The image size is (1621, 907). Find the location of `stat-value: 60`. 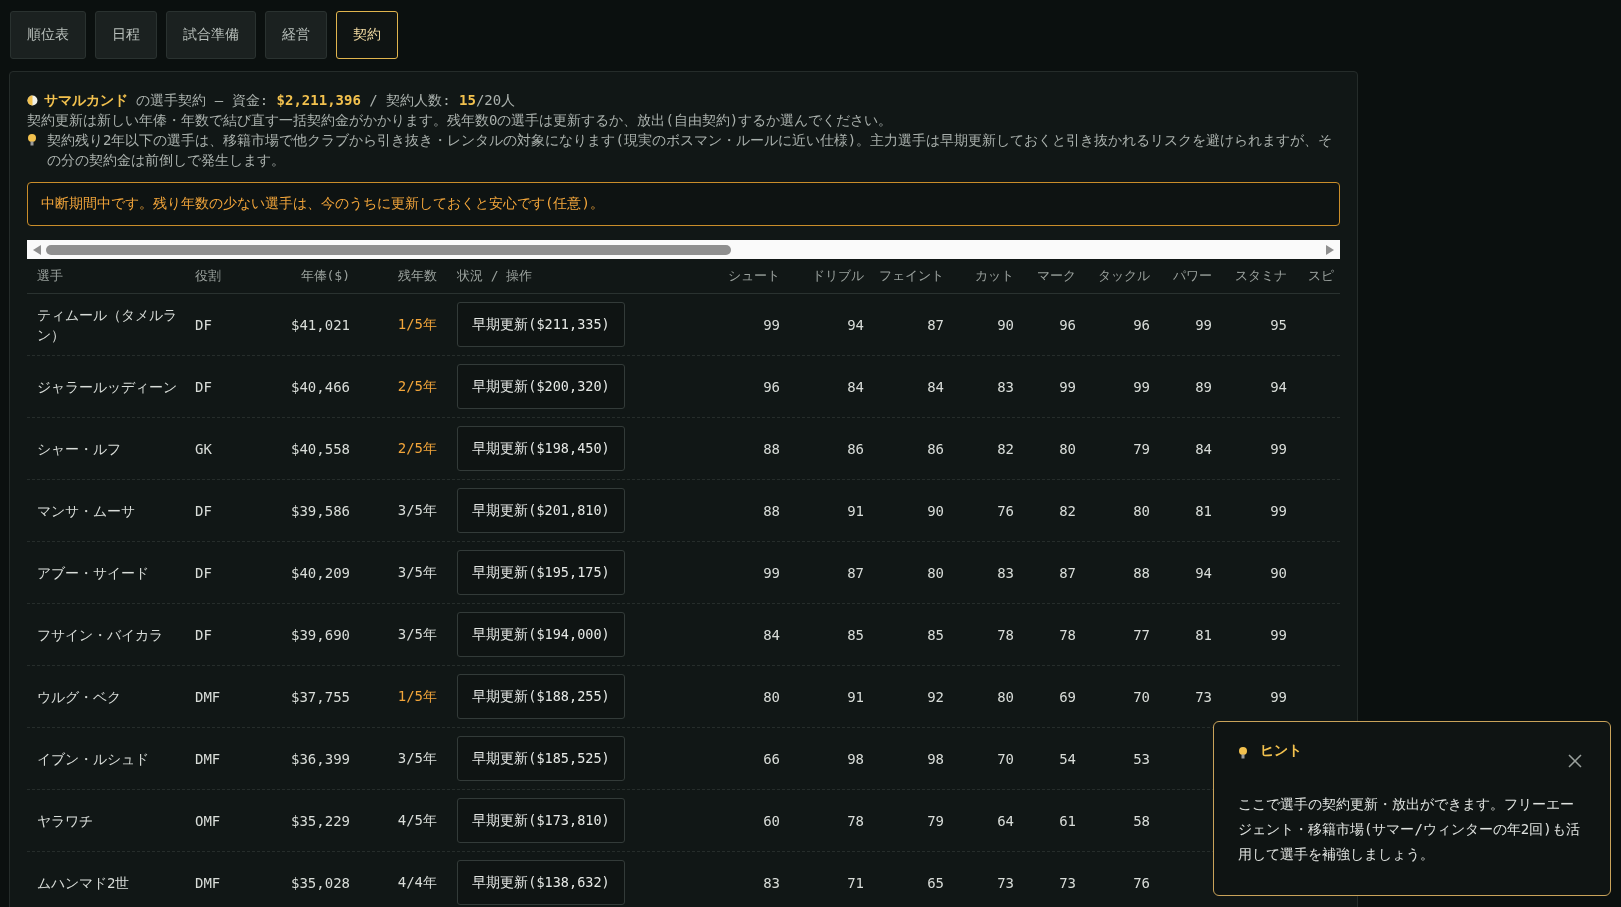

stat-value: 60 is located at coordinates (771, 820).